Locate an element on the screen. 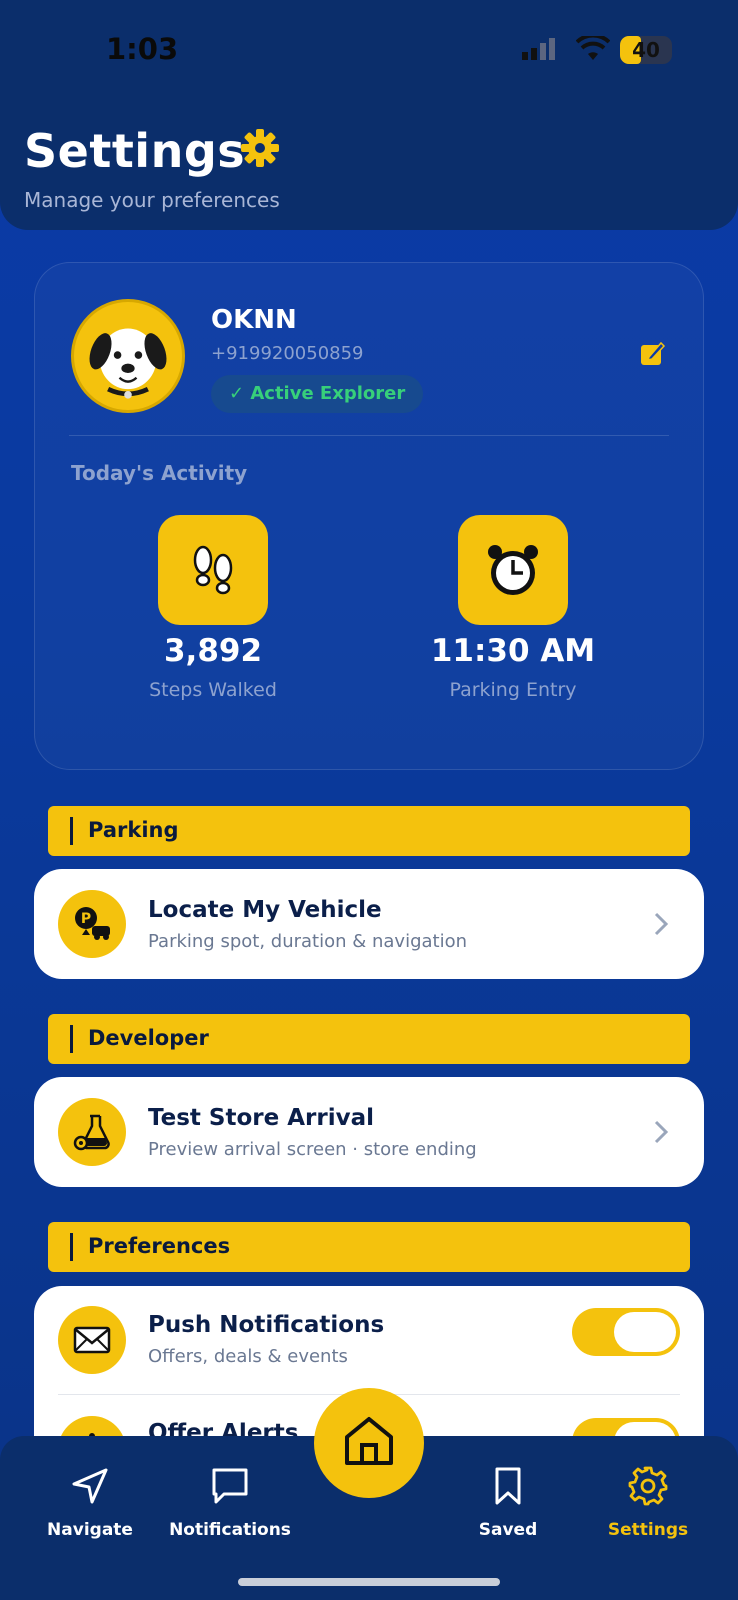  row-title: Locate My Vehicle is located at coordinates (265, 910).